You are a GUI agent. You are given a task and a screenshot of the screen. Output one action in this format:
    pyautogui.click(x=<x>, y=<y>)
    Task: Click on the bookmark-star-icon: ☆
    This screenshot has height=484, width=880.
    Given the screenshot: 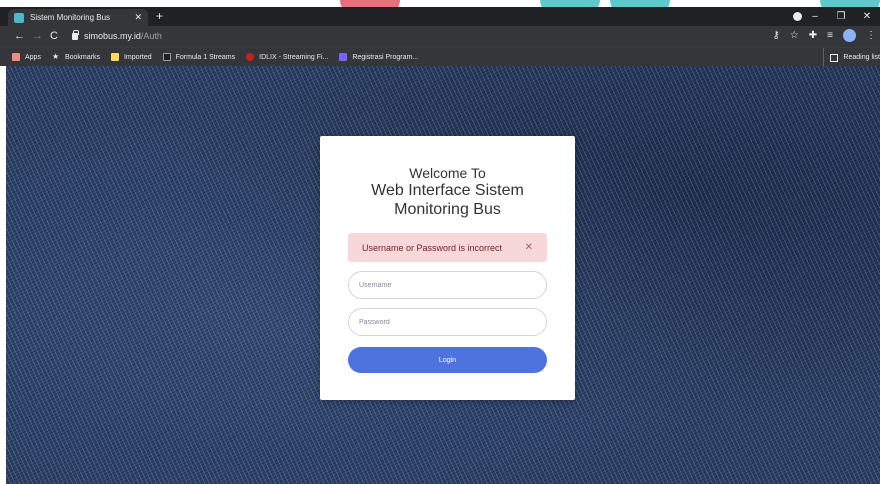 What is the action you would take?
    pyautogui.click(x=794, y=35)
    